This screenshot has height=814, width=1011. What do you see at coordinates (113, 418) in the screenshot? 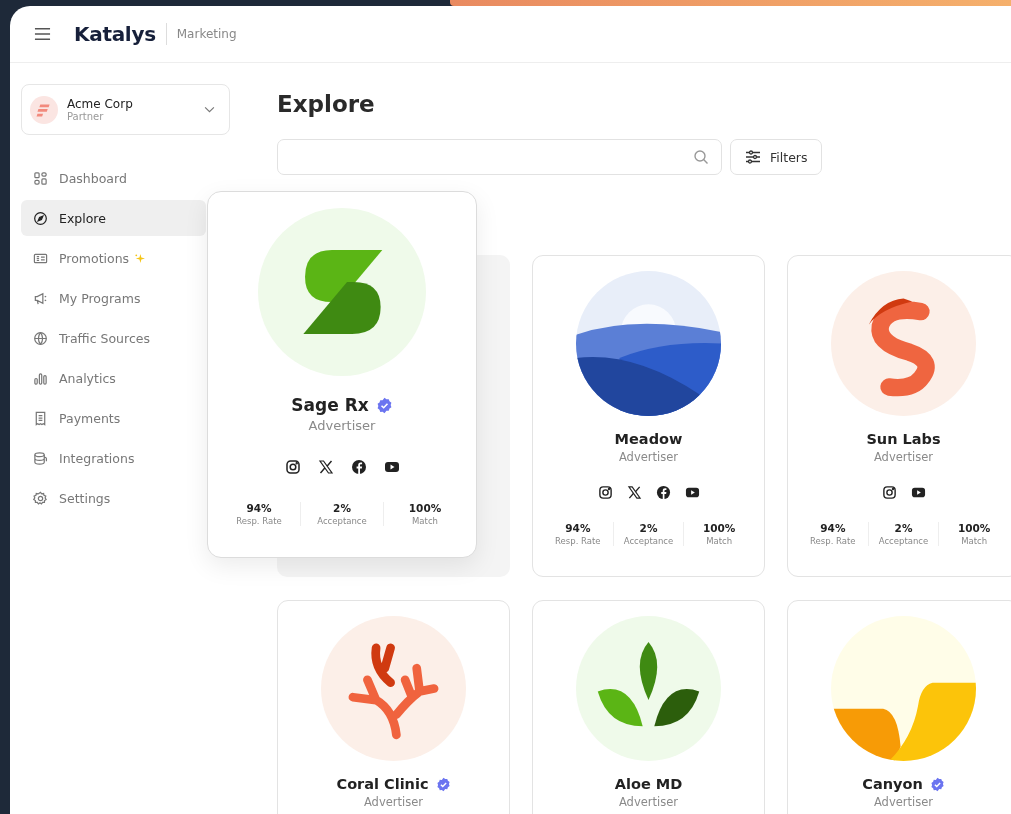
I see `nav-item: Payments` at bounding box center [113, 418].